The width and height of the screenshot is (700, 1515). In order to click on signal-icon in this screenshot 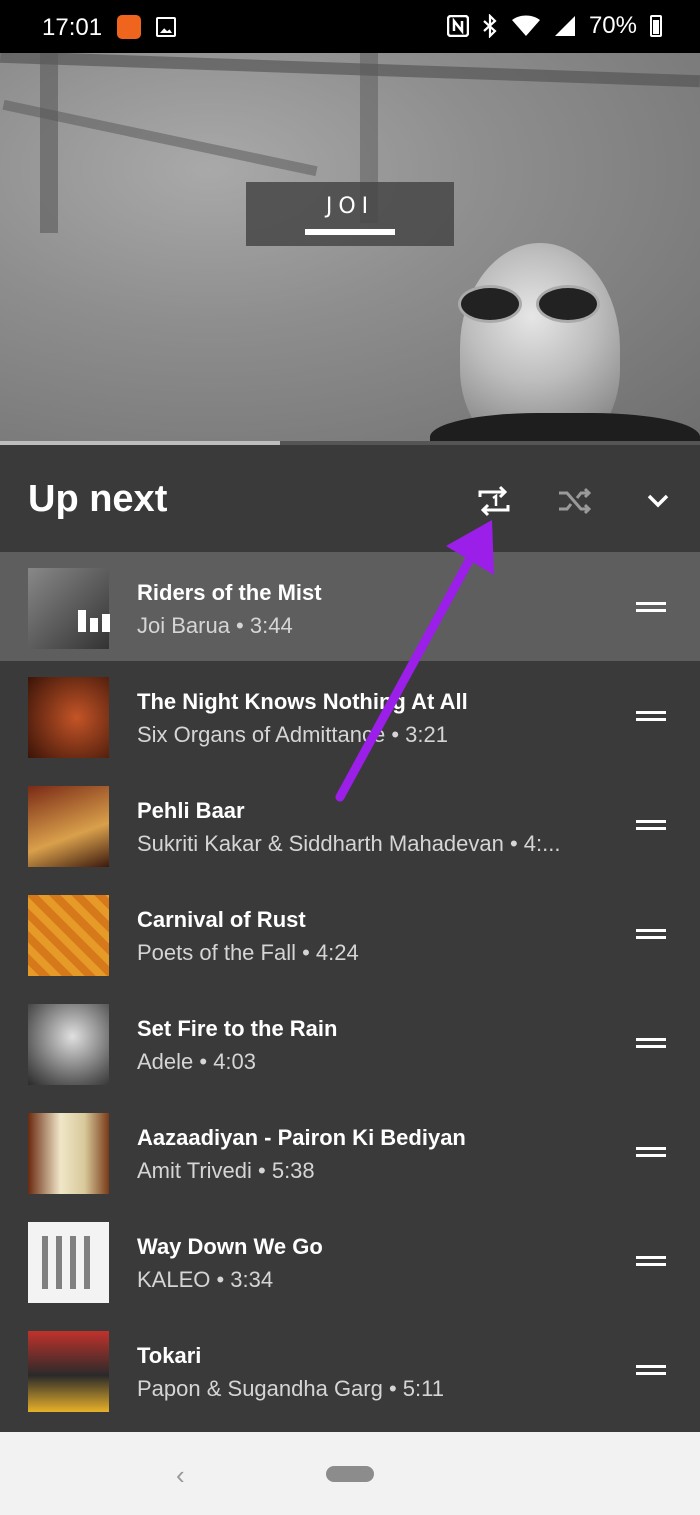, I will do `click(564, 26)`.